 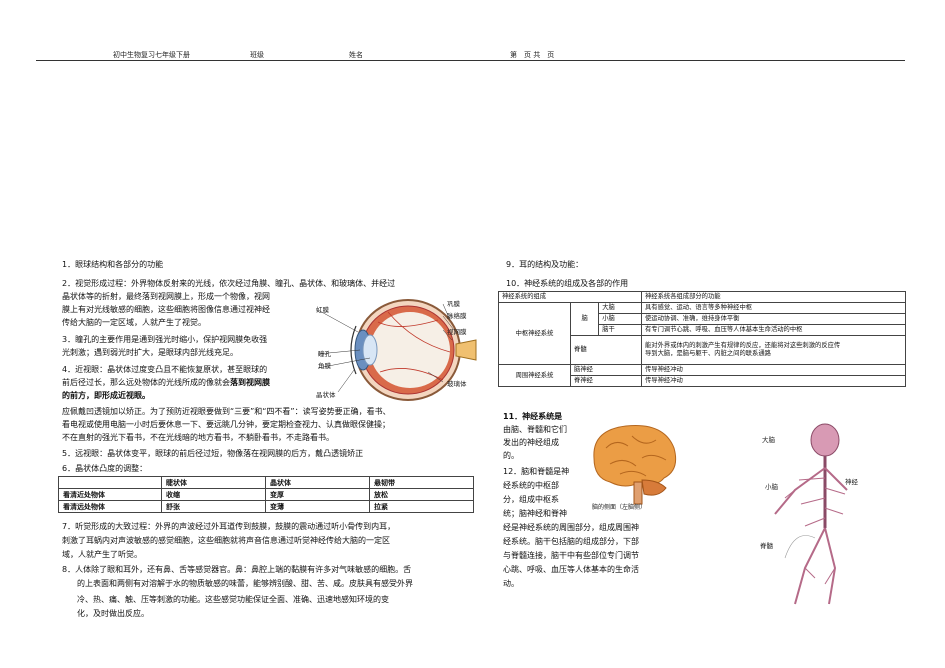 What do you see at coordinates (166, 309) in the screenshot?
I see `item-2-line3: 膜上有对光线敏感的细胞，这些细胞将图像信息通过视神经` at bounding box center [166, 309].